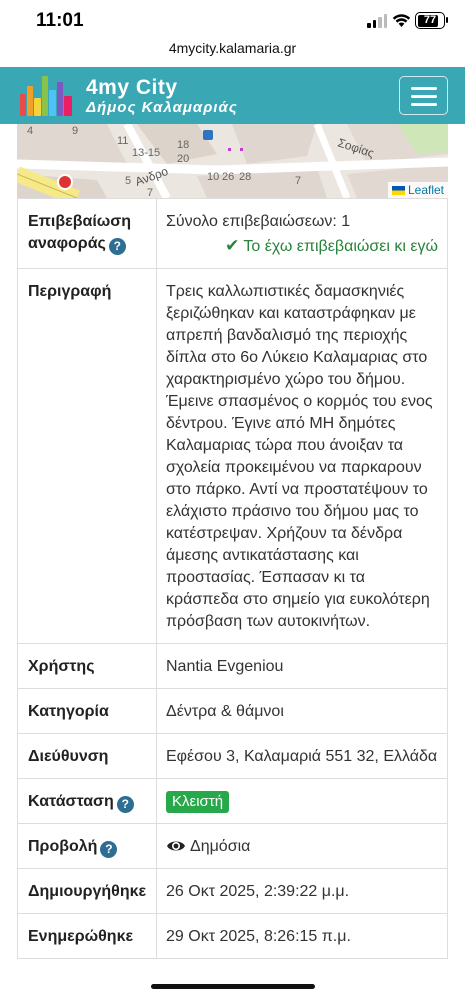 The image size is (465, 1000). I want to click on map-number: 18, so click(183, 145).